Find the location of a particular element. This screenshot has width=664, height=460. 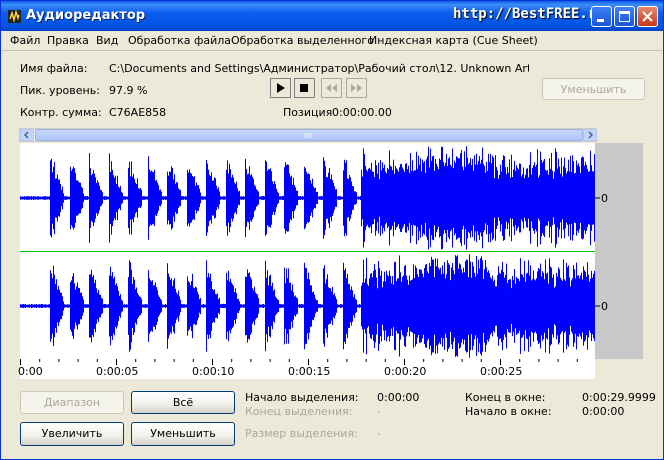

selection-end-value: - is located at coordinates (379, 411).